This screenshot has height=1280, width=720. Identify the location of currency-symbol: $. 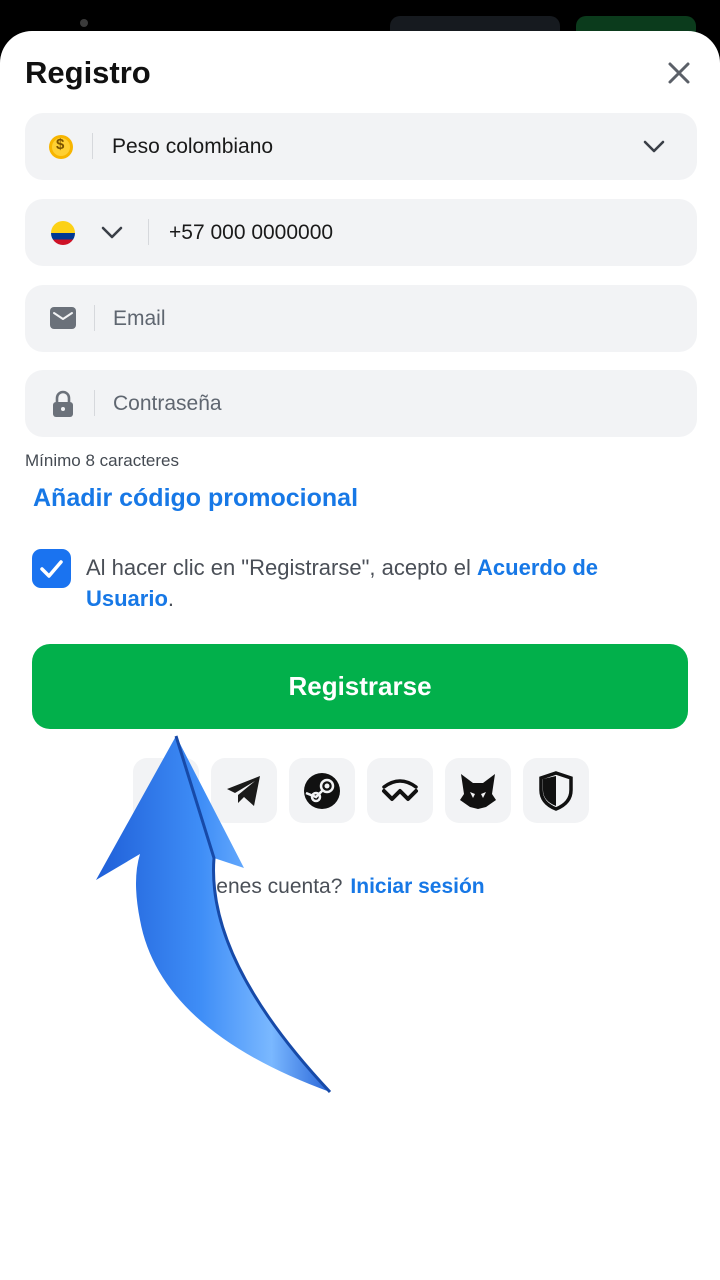
(60, 144).